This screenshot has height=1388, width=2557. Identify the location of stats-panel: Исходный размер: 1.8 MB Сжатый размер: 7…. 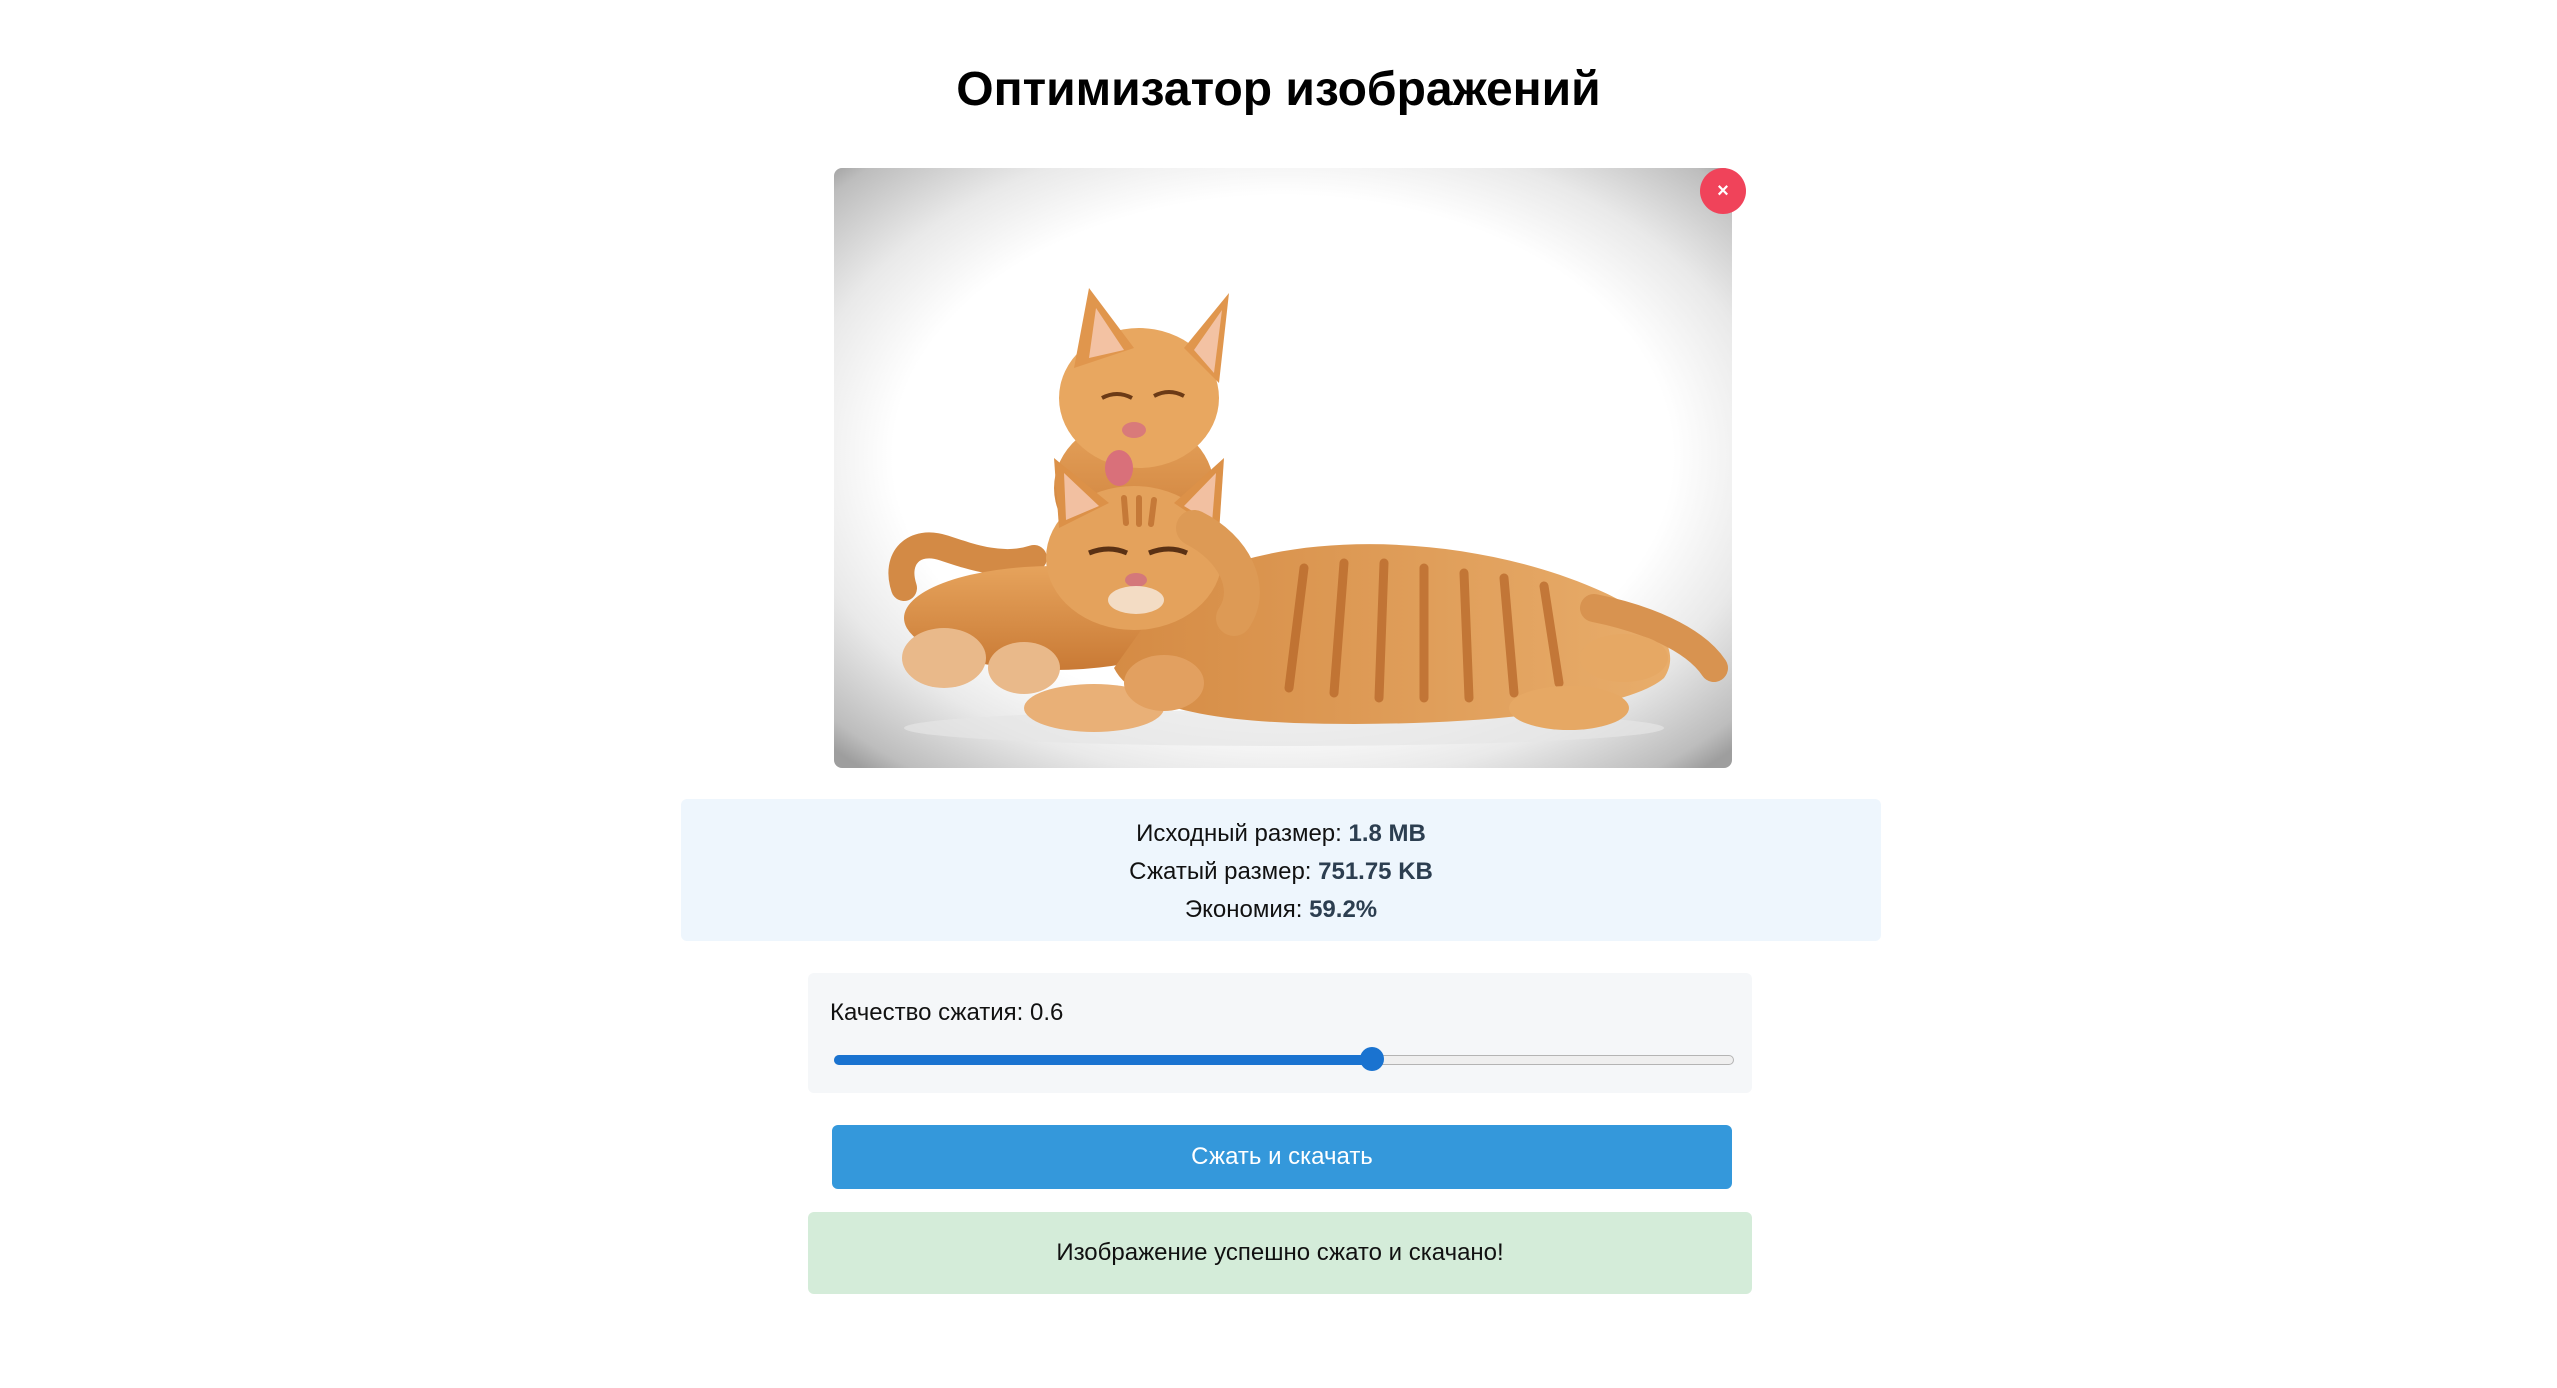
(1281, 870).